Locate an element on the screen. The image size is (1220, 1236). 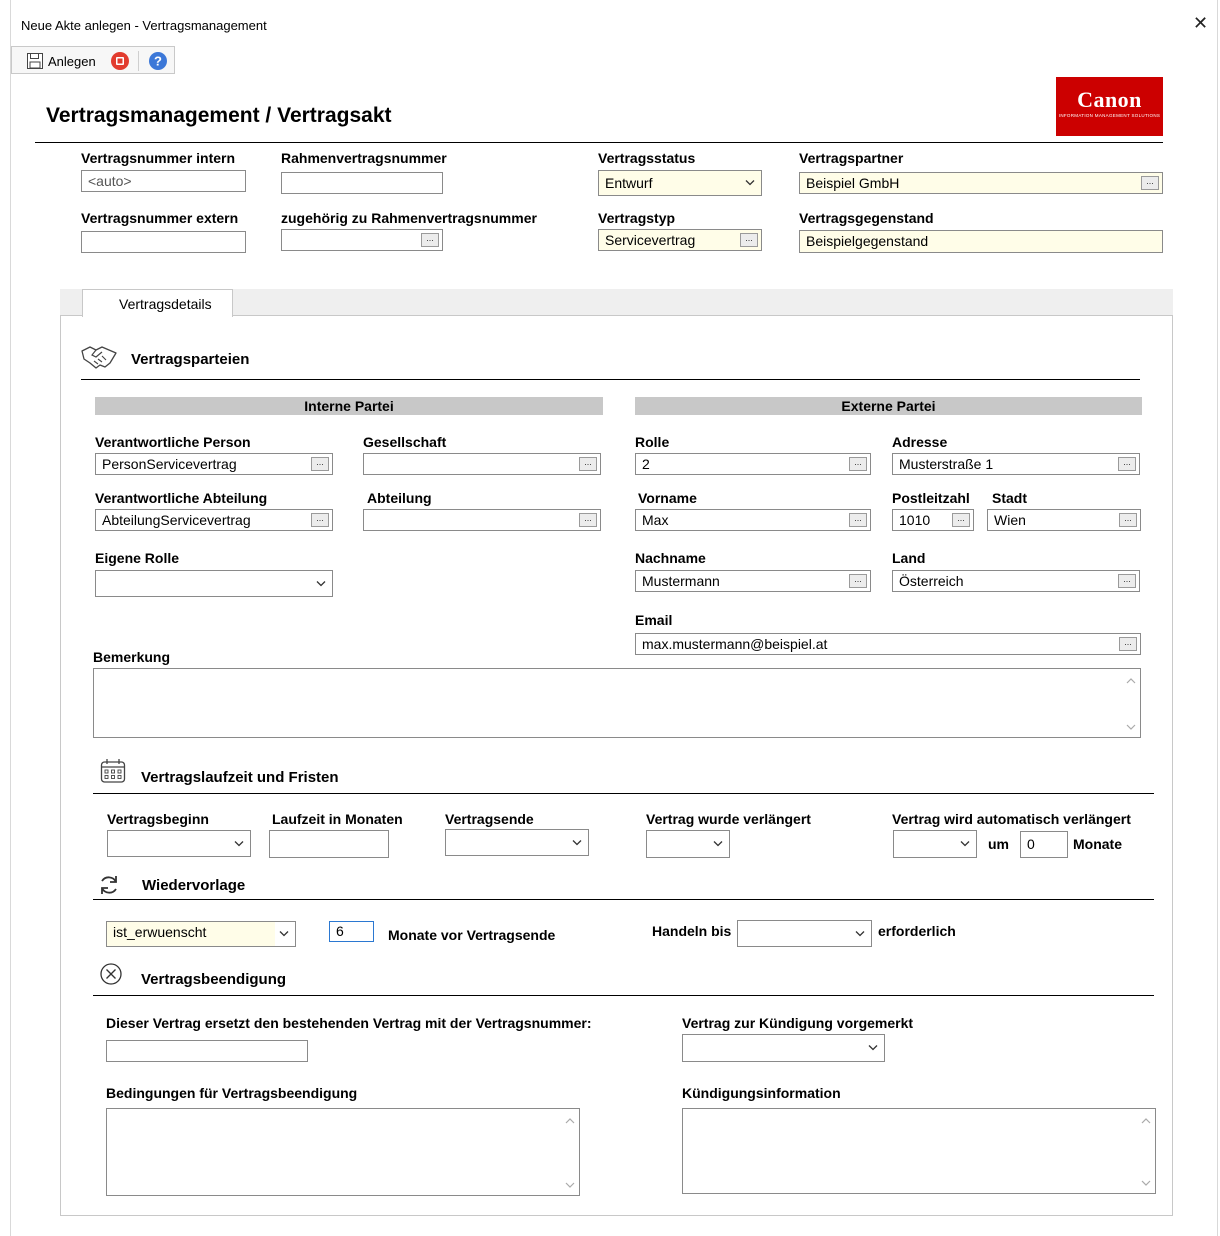
vertragsgegenstand-input: Beispielgegenstand is located at coordinates (981, 241).